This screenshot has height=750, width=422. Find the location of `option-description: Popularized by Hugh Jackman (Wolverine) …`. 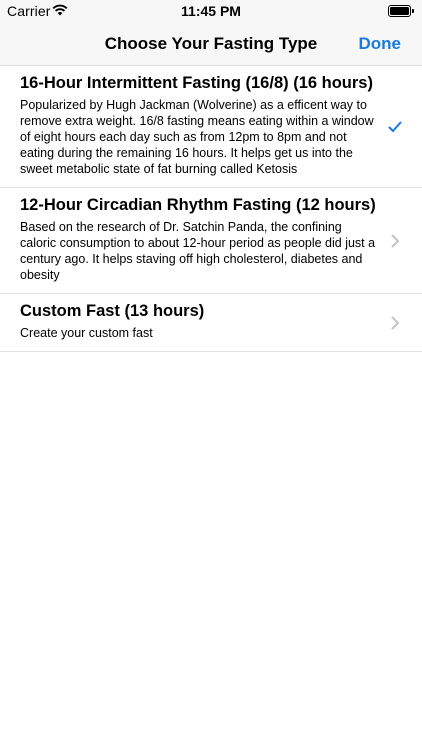

option-description: Popularized by Hugh Jackman (Wolverine) … is located at coordinates (197, 137).